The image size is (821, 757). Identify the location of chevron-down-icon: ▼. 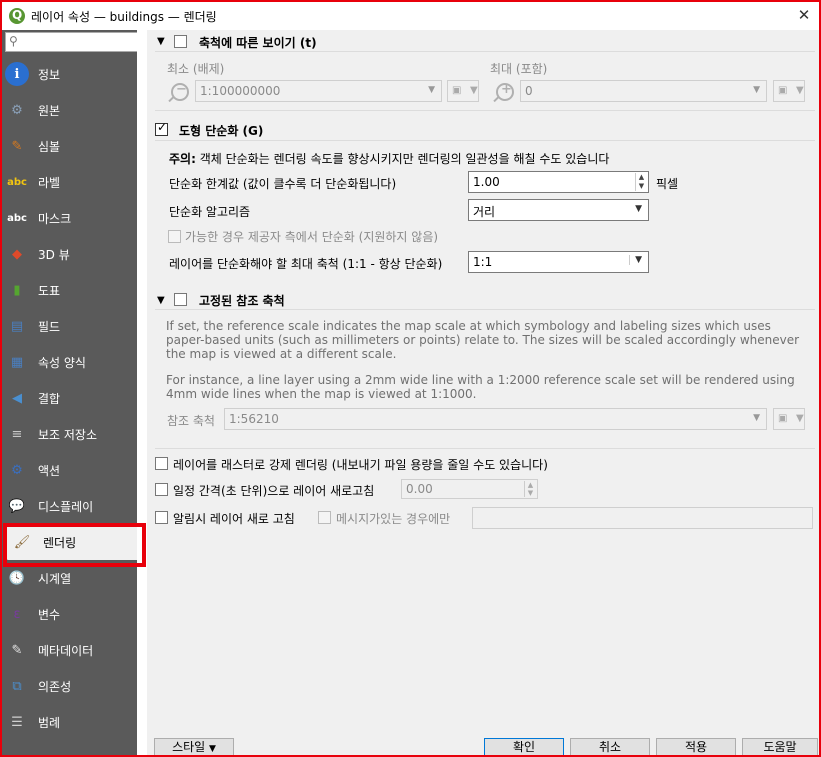
(212, 749).